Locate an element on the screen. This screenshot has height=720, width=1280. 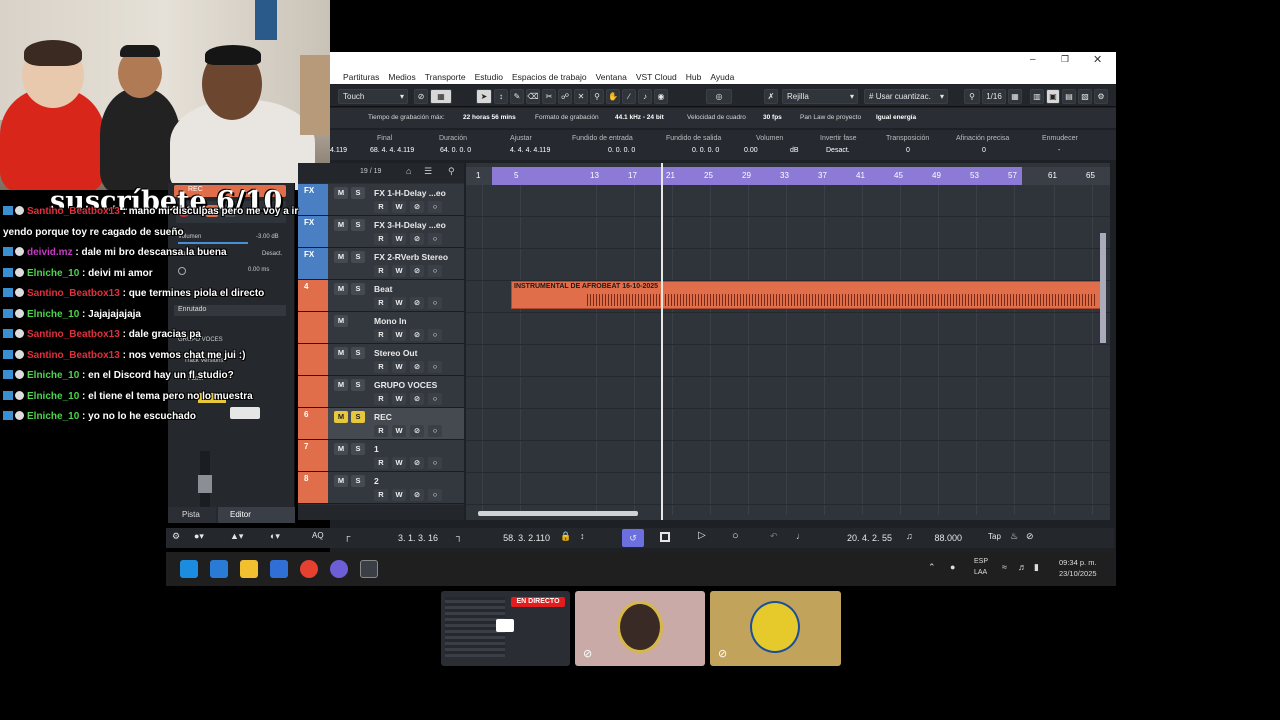
line-tool-icon: ∕ is located at coordinates (629, 96).